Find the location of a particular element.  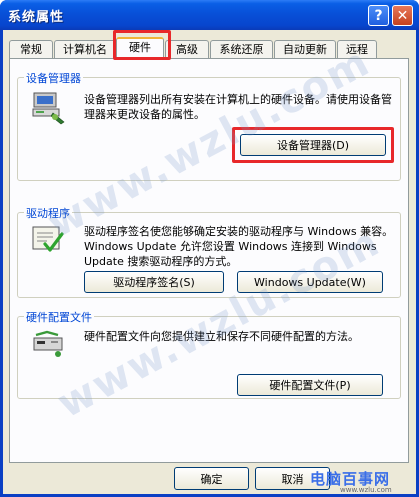

windows-update-button: Windows Update(W) is located at coordinates (310, 282).